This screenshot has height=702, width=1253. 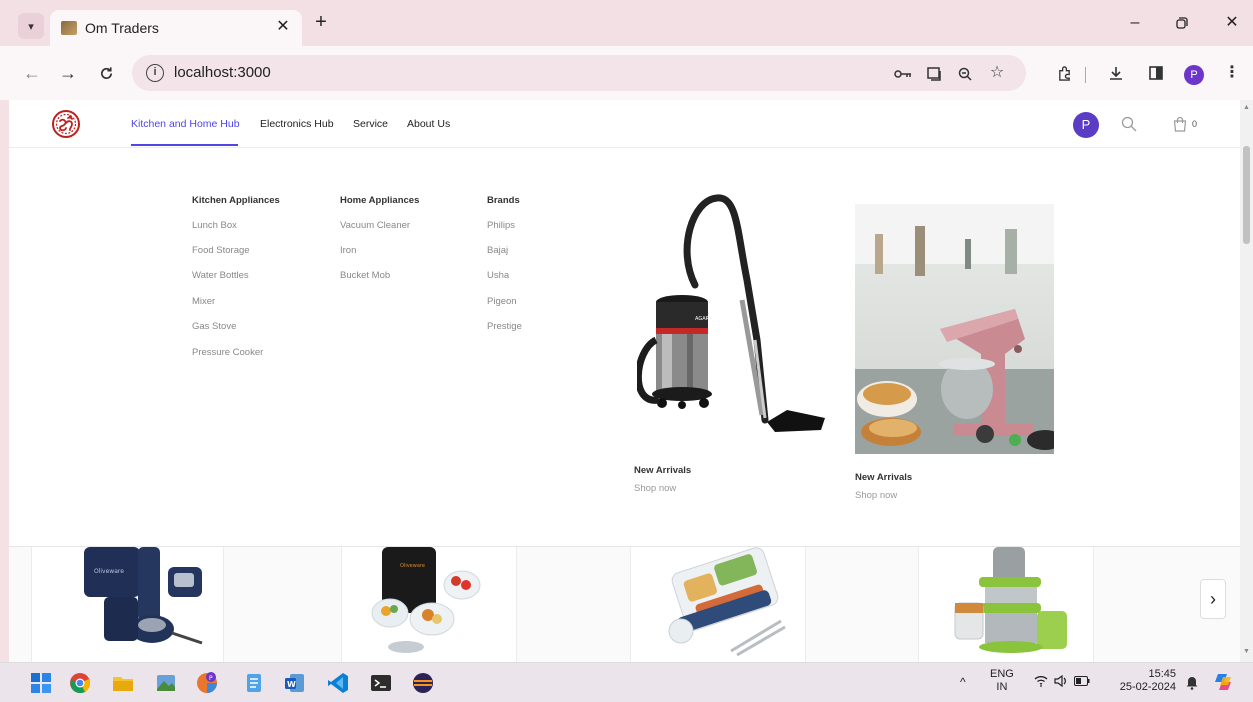 What do you see at coordinates (502, 301) in the screenshot?
I see `menu-item-pigeon: Pigeon` at bounding box center [502, 301].